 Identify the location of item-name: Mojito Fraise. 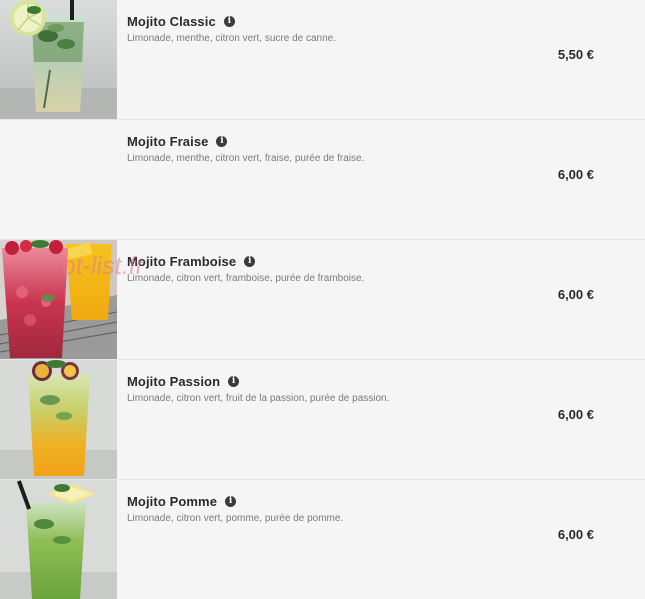
(168, 141).